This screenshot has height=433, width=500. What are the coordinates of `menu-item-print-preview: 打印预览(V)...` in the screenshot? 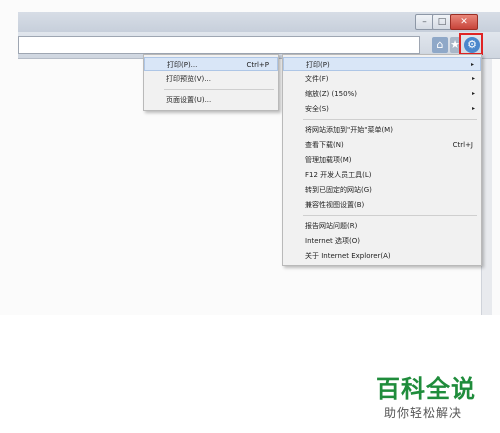 It's located at (211, 79).